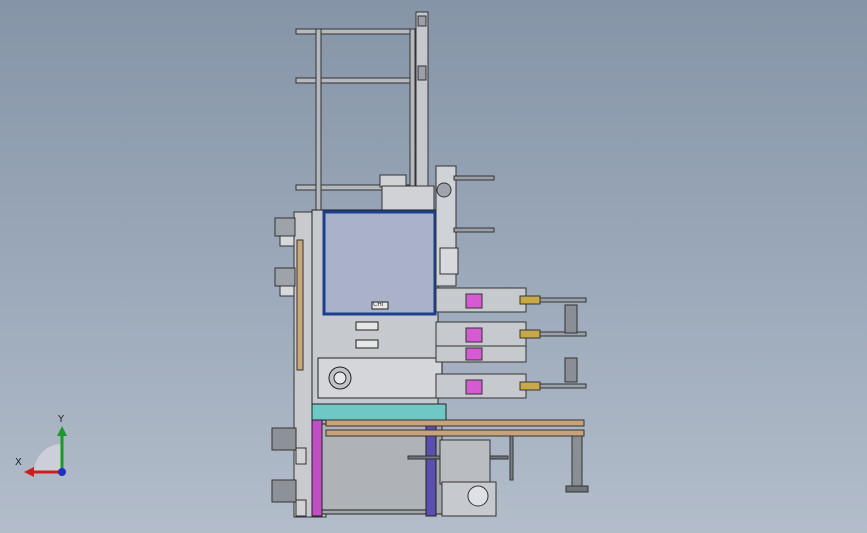 The image size is (867, 533). What do you see at coordinates (379, 363) in the screenshot?
I see `main-cabinet` at bounding box center [379, 363].